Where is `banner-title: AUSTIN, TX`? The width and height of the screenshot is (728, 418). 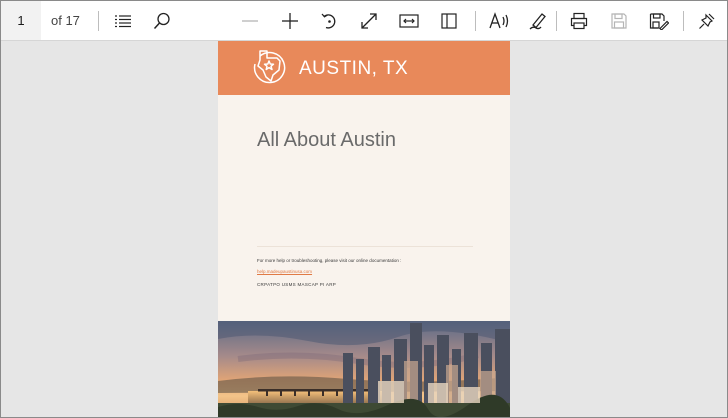
banner-title: AUSTIN, TX is located at coordinates (354, 68).